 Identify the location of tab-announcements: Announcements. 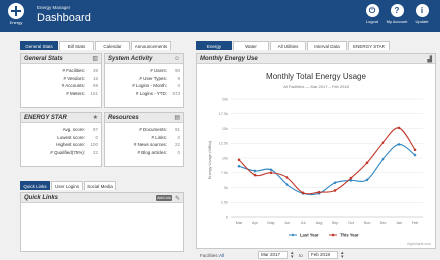
(151, 45).